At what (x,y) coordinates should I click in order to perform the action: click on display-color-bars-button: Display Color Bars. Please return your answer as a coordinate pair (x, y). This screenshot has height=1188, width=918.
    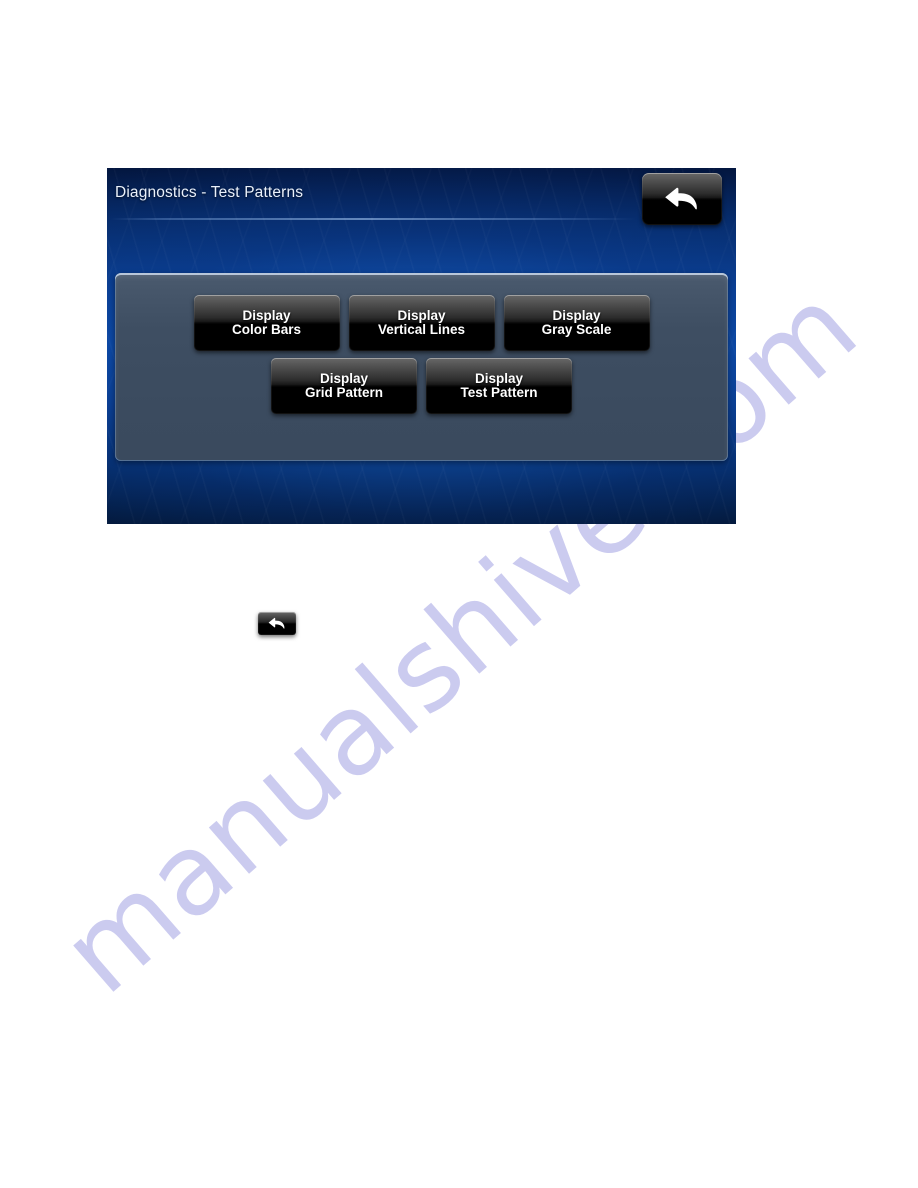
    Looking at the image, I should click on (266, 323).